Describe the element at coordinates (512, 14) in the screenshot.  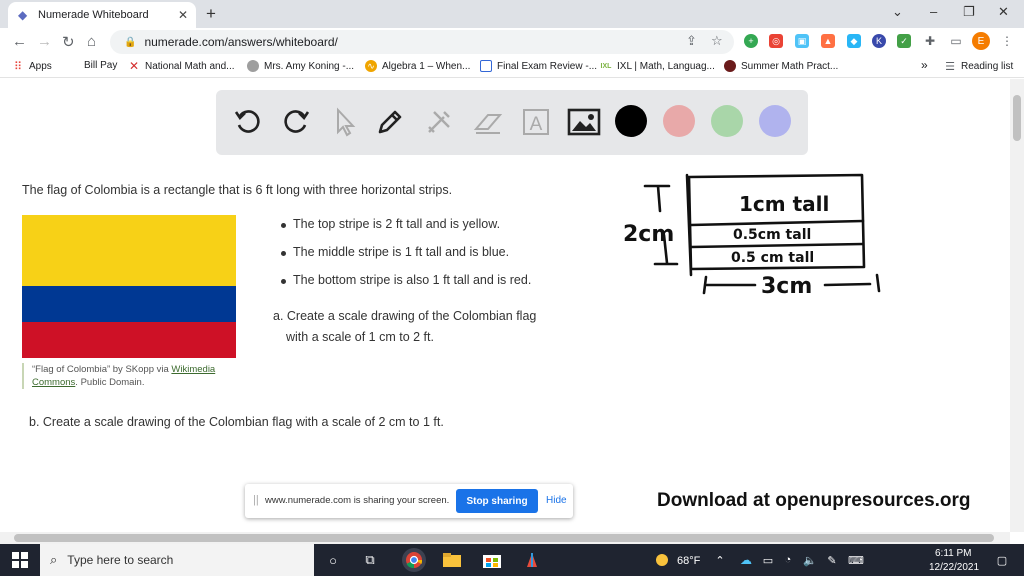
I see `tab-strip: ◆ Numerade Whiteboard ✕ + ⌄ – ❐ ✕` at that location.